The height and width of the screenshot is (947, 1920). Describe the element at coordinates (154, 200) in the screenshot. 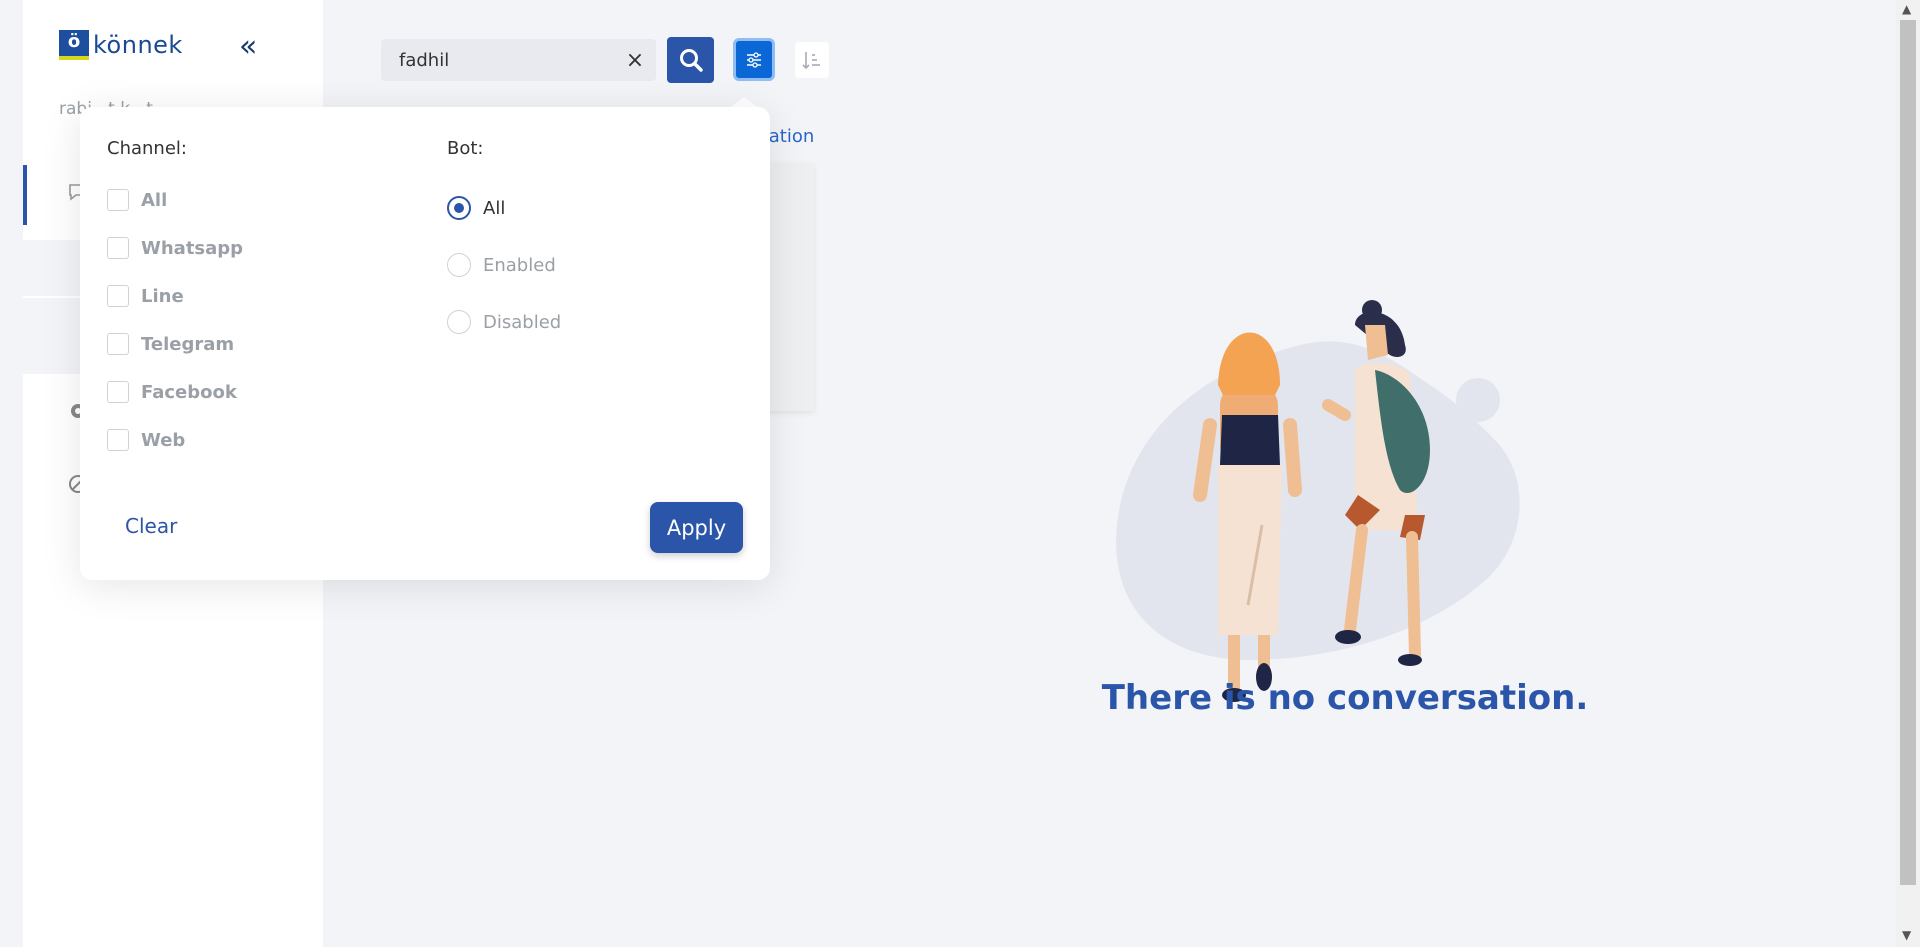

I see `channel-option-label: All` at that location.